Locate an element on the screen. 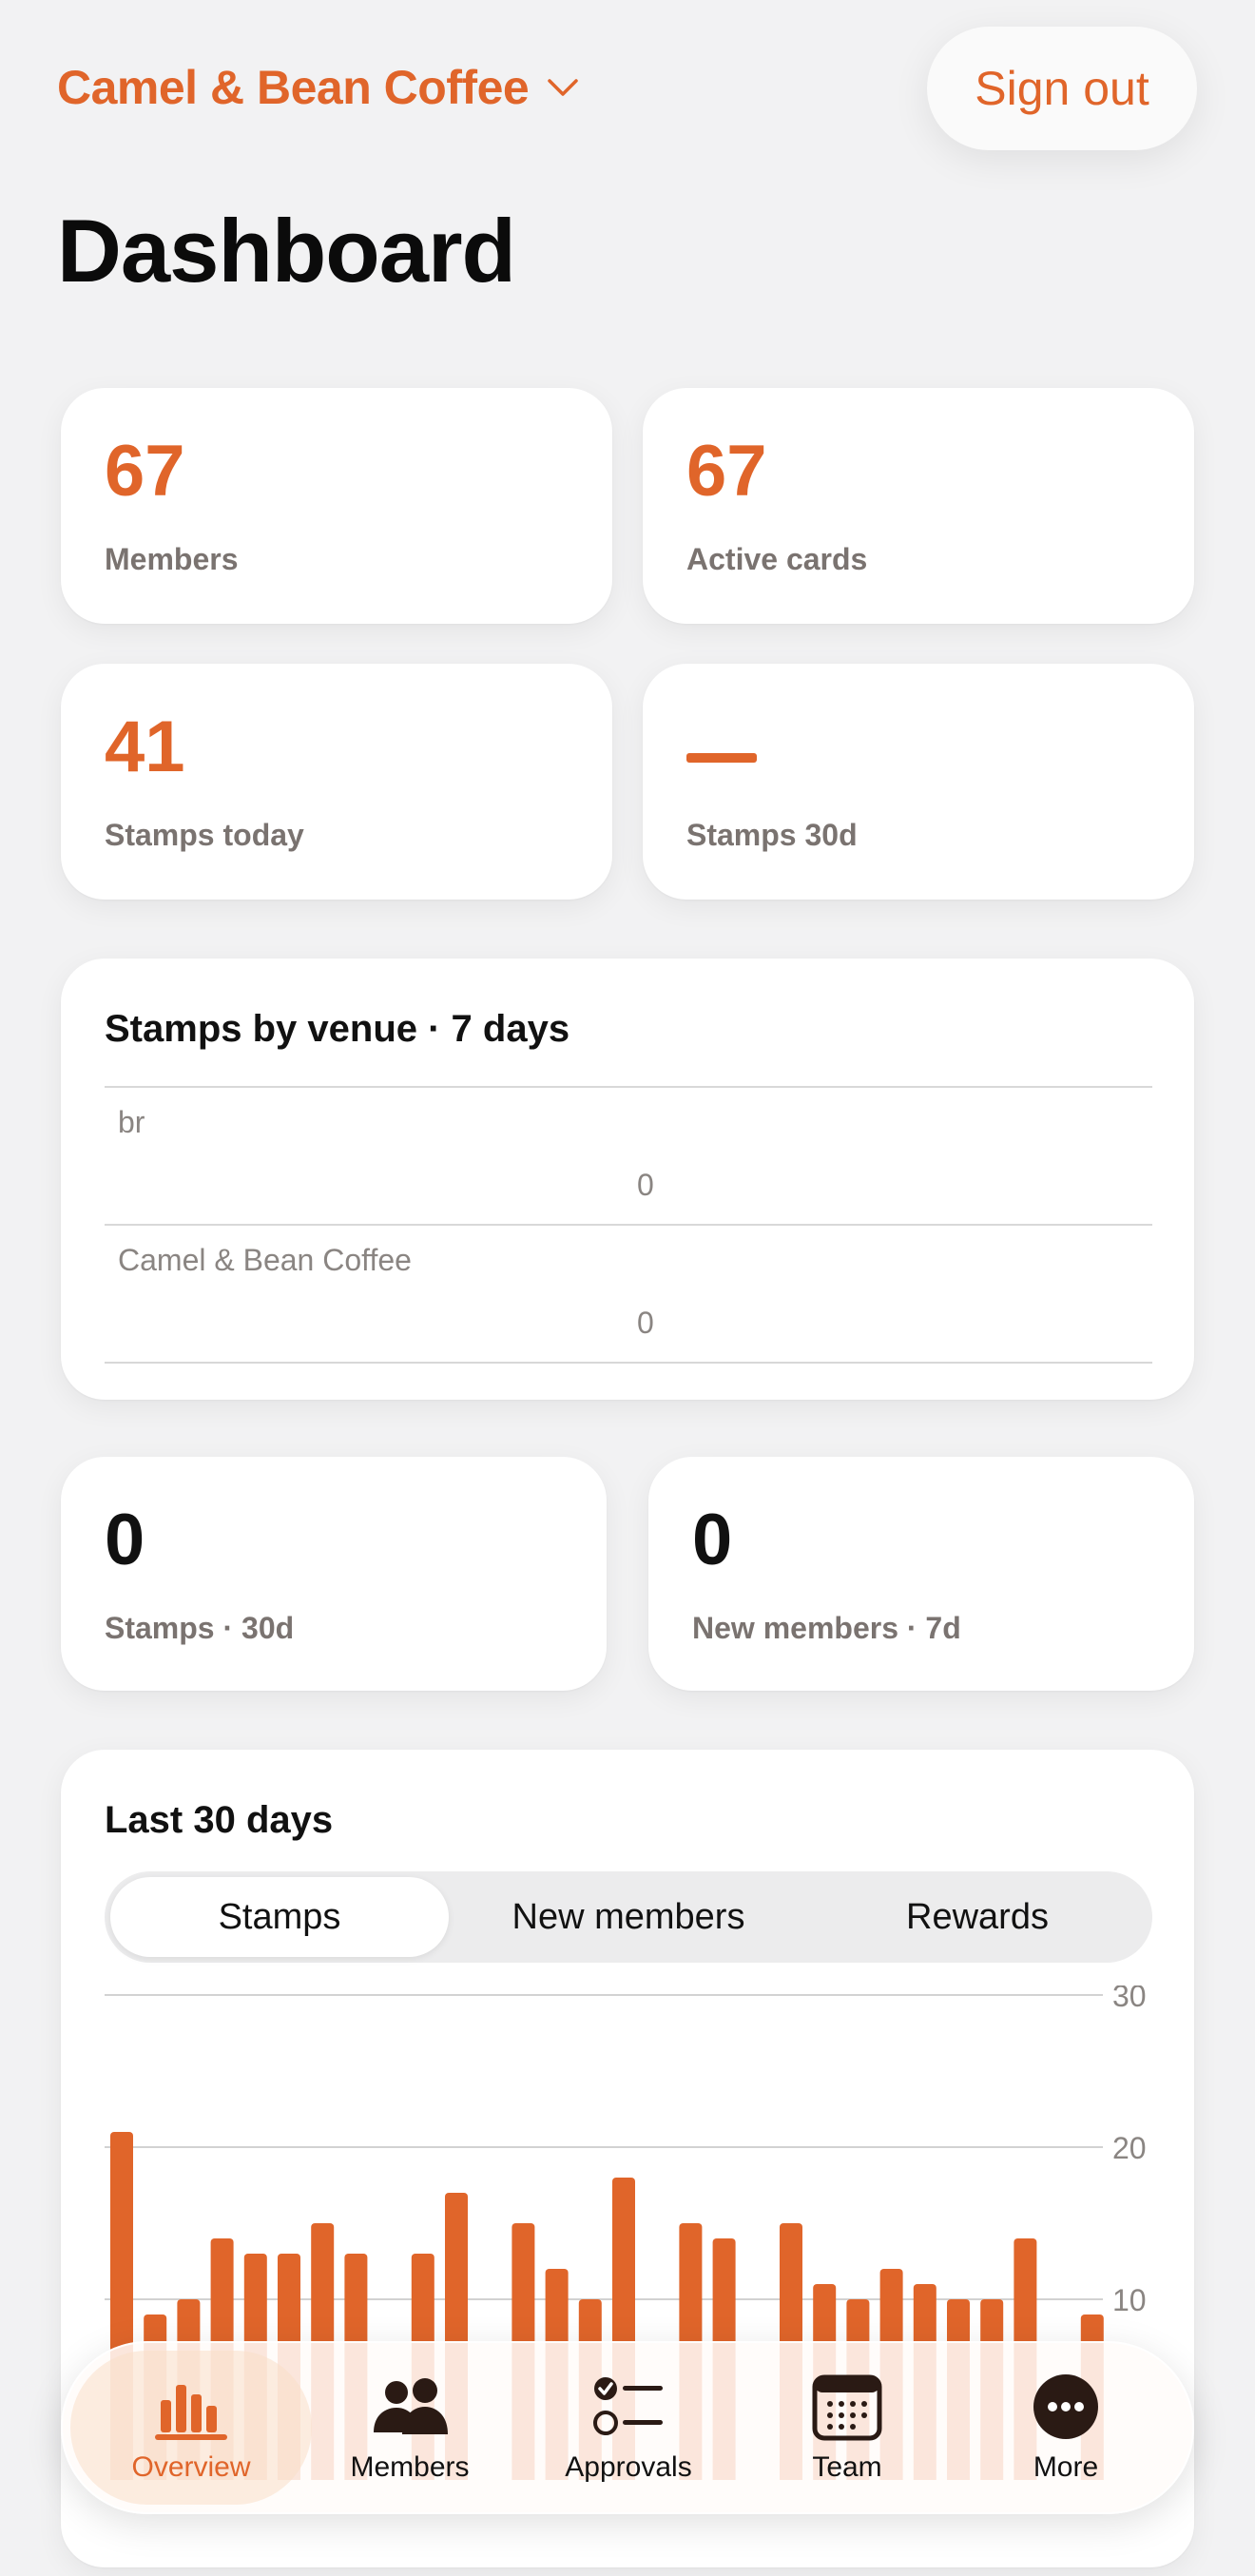 This screenshot has height=2576, width=1255. stat-card-active-cards: 67 Active cards is located at coordinates (918, 506).